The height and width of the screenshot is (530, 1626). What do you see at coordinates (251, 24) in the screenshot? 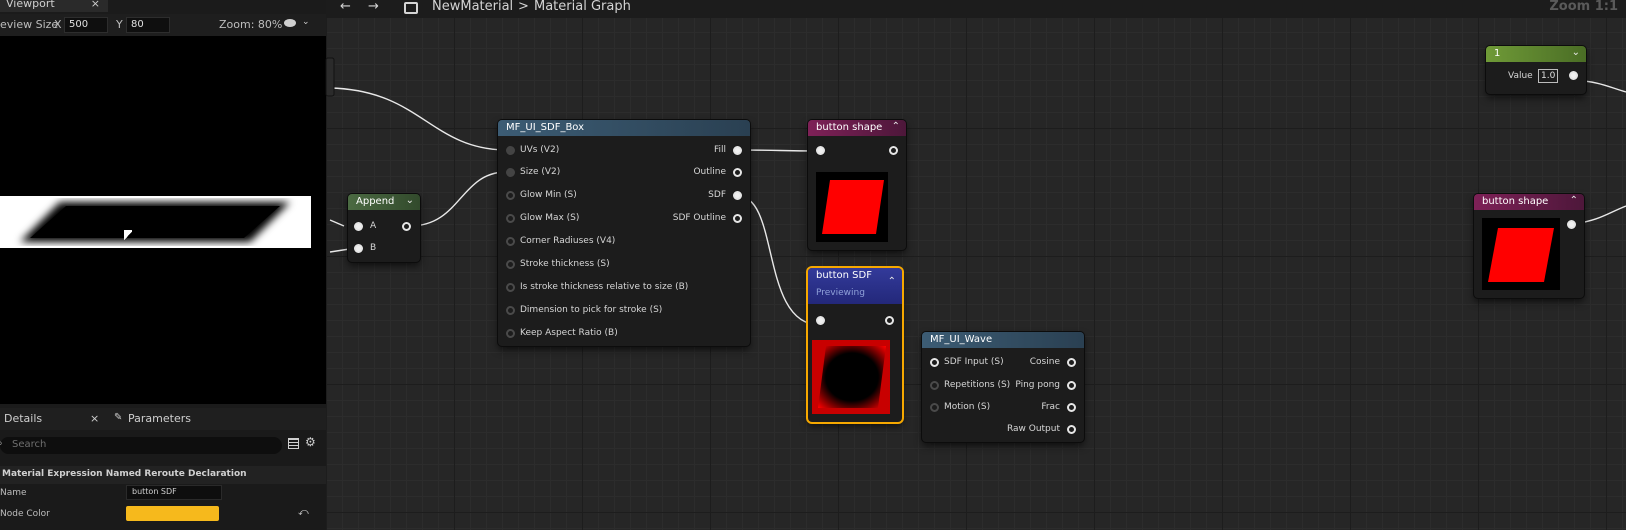
I see `zoom-readout: Zoom: 80%` at bounding box center [251, 24].